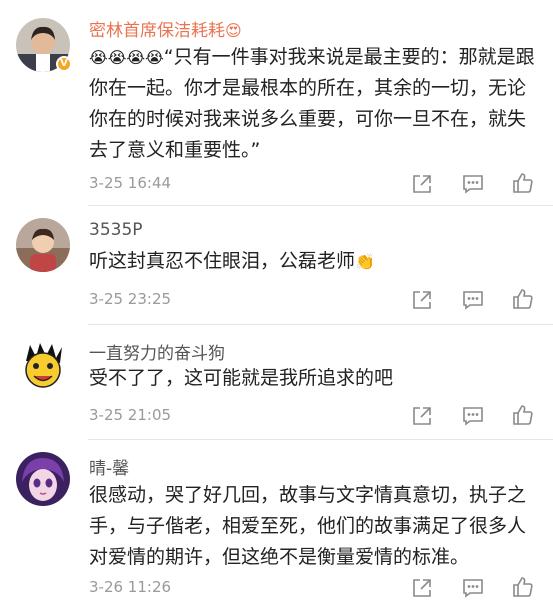  Describe the element at coordinates (232, 261) in the screenshot. I see `comment-text: 听这封真忍不住眼泪，公磊老师👏` at that location.